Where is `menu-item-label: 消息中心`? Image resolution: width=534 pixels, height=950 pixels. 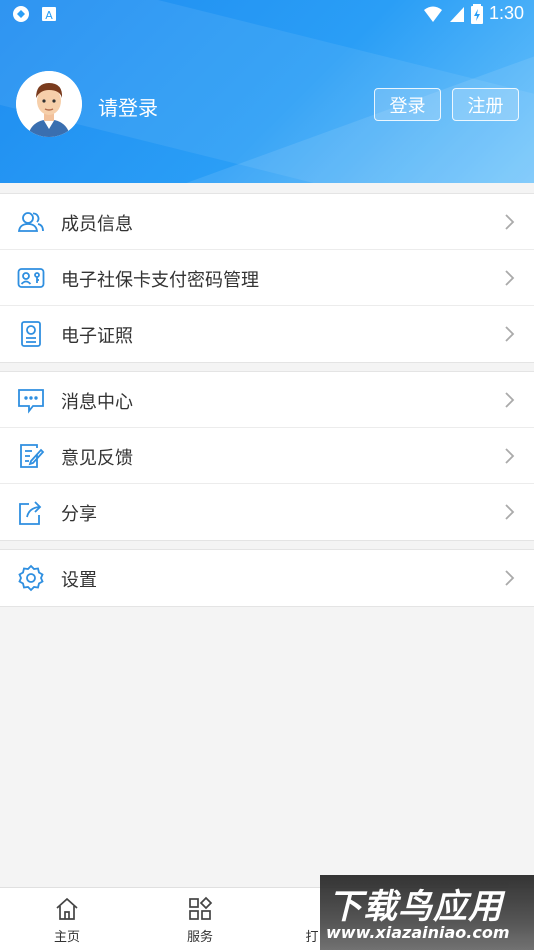
menu-item-label: 消息中心 is located at coordinates (97, 402).